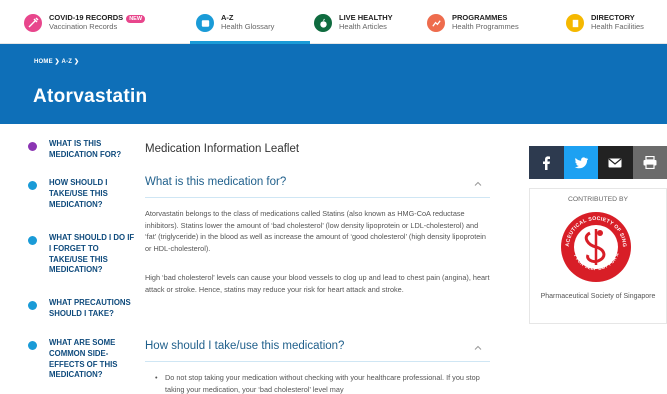  I want to click on toc-bullet-active, so click(32, 146).